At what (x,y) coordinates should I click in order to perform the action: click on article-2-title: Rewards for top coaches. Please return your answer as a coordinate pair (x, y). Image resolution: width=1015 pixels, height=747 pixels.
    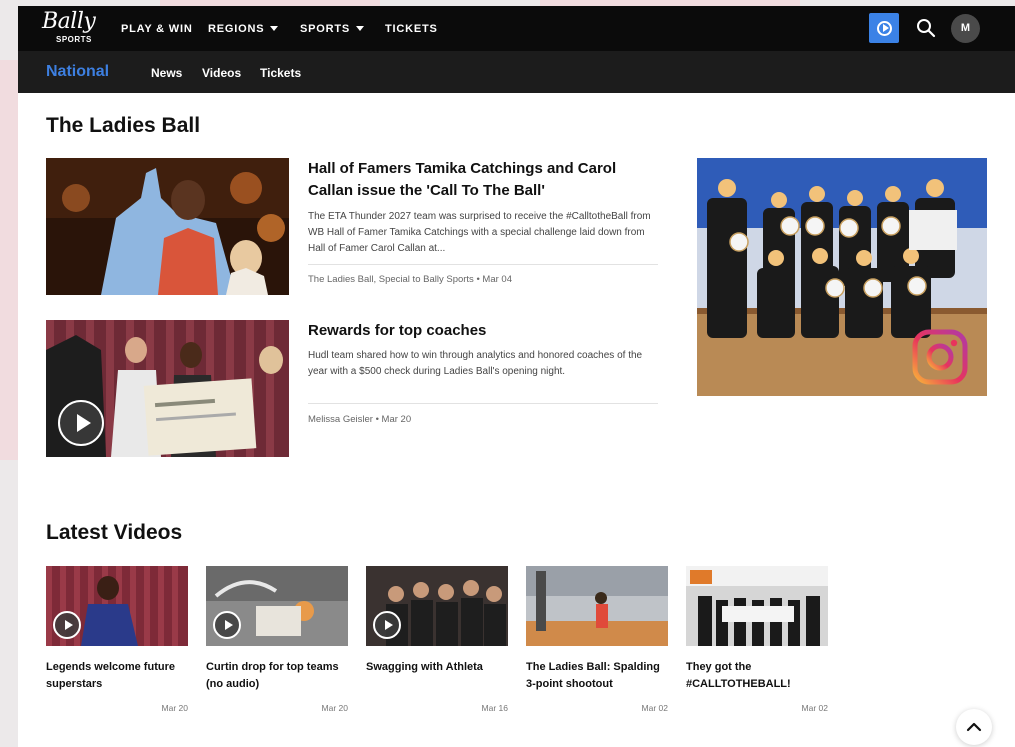
    Looking at the image, I should click on (480, 331).